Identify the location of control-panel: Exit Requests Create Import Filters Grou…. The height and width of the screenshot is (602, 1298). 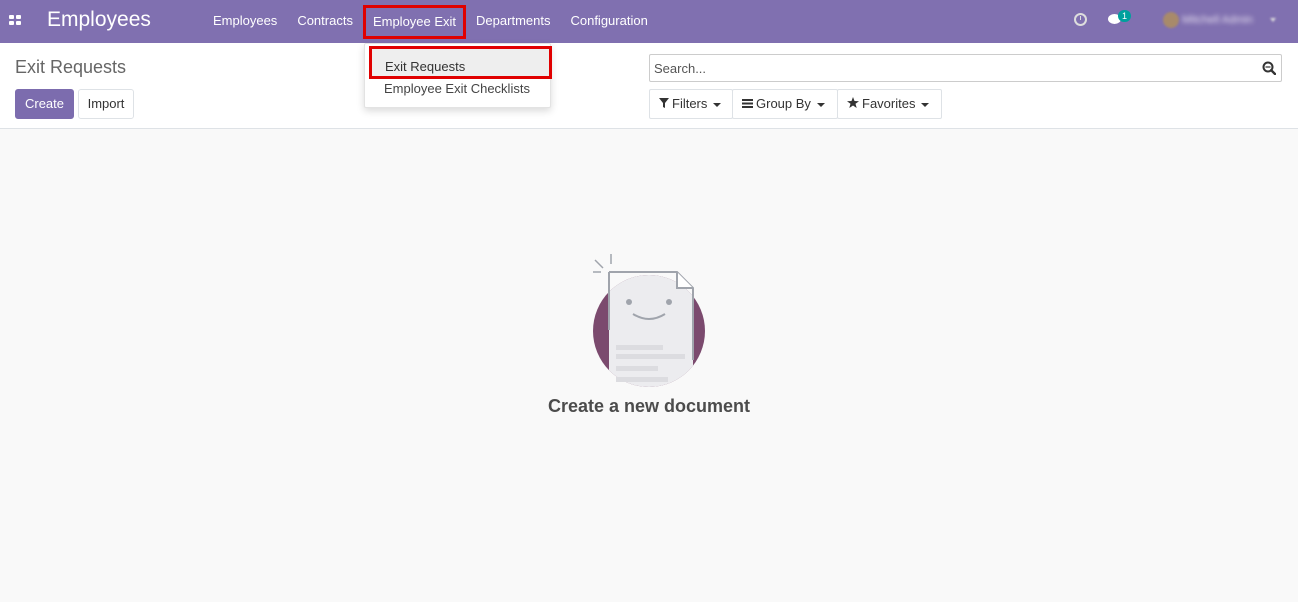
(649, 86).